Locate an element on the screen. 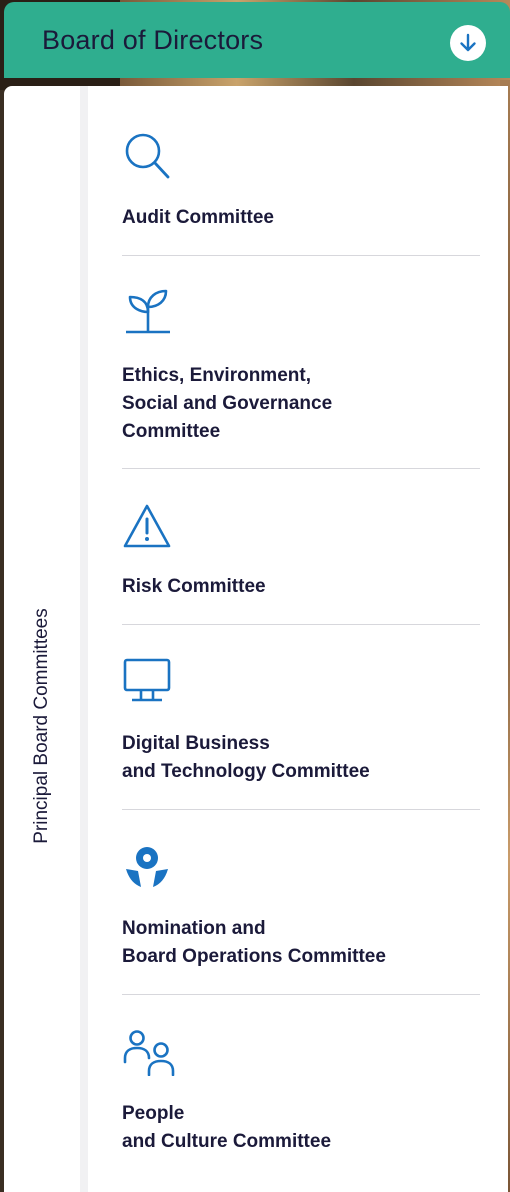  committee-label: Audit Committee is located at coordinates (198, 217).